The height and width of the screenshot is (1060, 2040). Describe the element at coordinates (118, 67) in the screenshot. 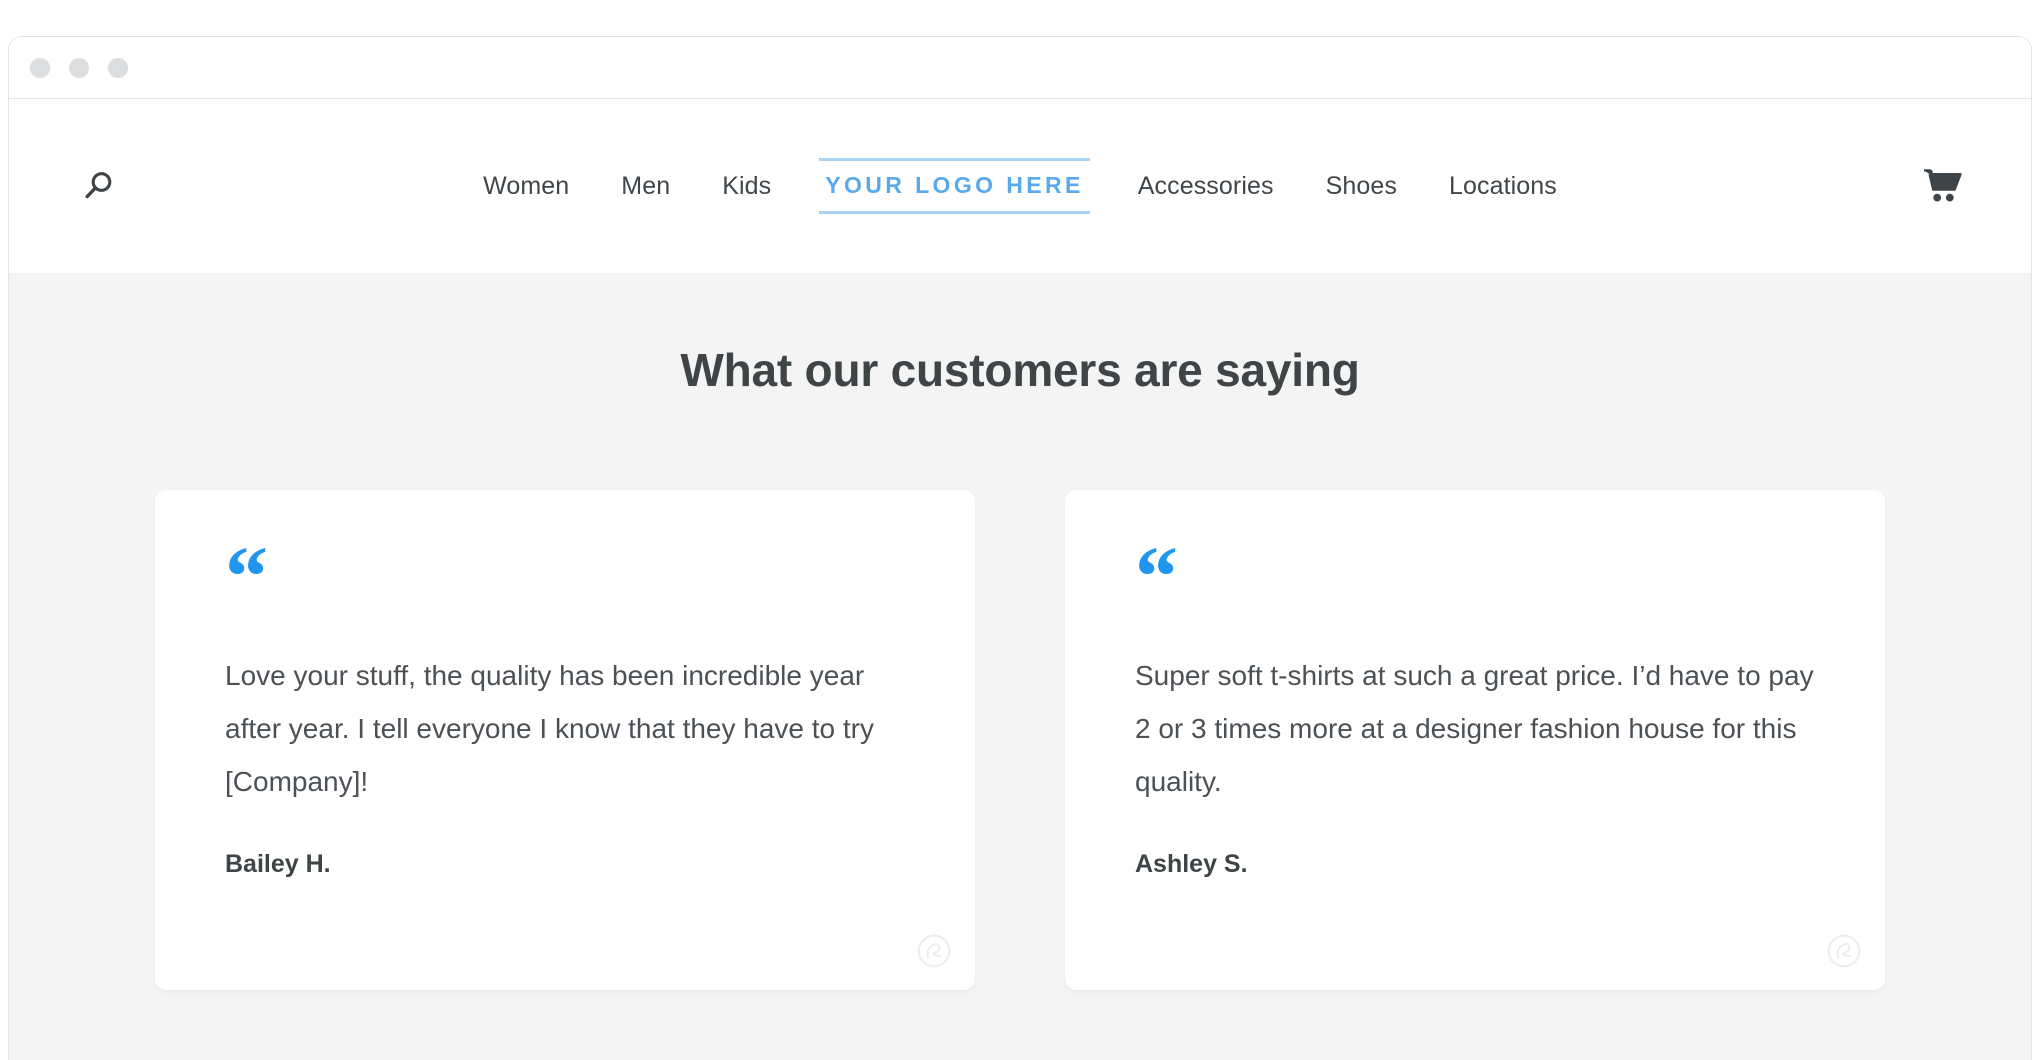

I see `window-maximize-dot` at that location.